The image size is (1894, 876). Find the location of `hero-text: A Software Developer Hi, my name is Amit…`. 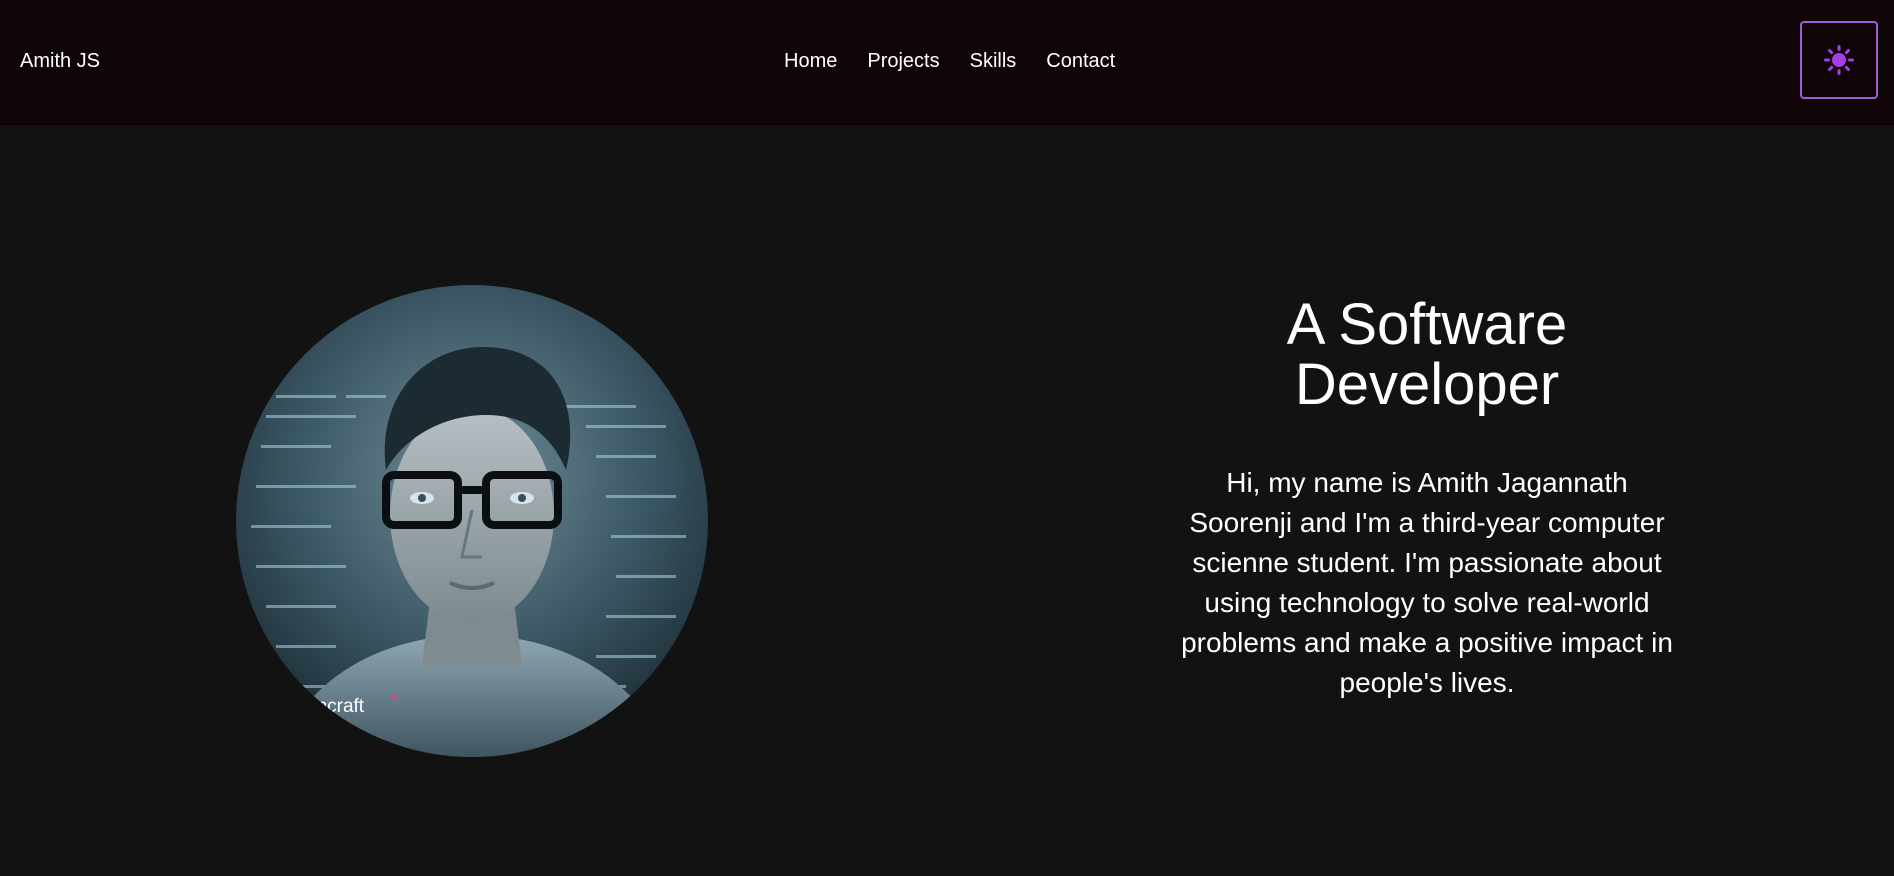

hero-text: A Software Developer Hi, my name is Amit… is located at coordinates (1427, 499).